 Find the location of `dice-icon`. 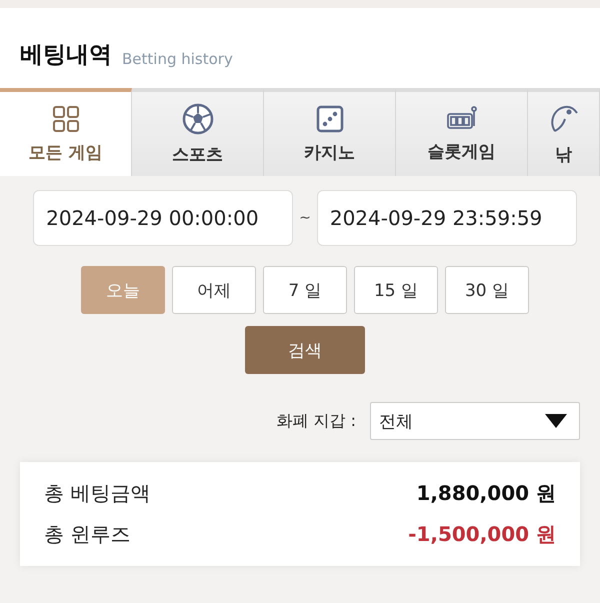

dice-icon is located at coordinates (330, 118).